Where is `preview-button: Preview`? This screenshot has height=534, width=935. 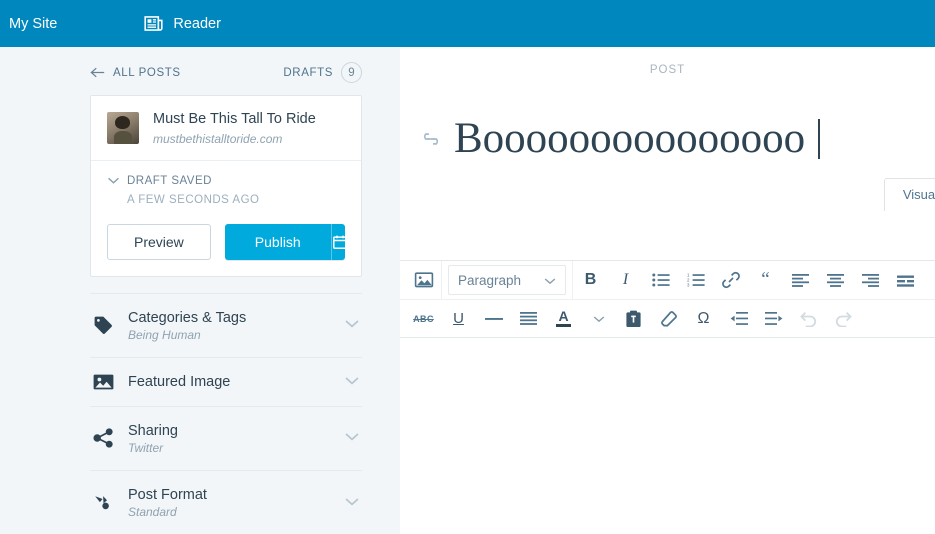 preview-button: Preview is located at coordinates (159, 241).